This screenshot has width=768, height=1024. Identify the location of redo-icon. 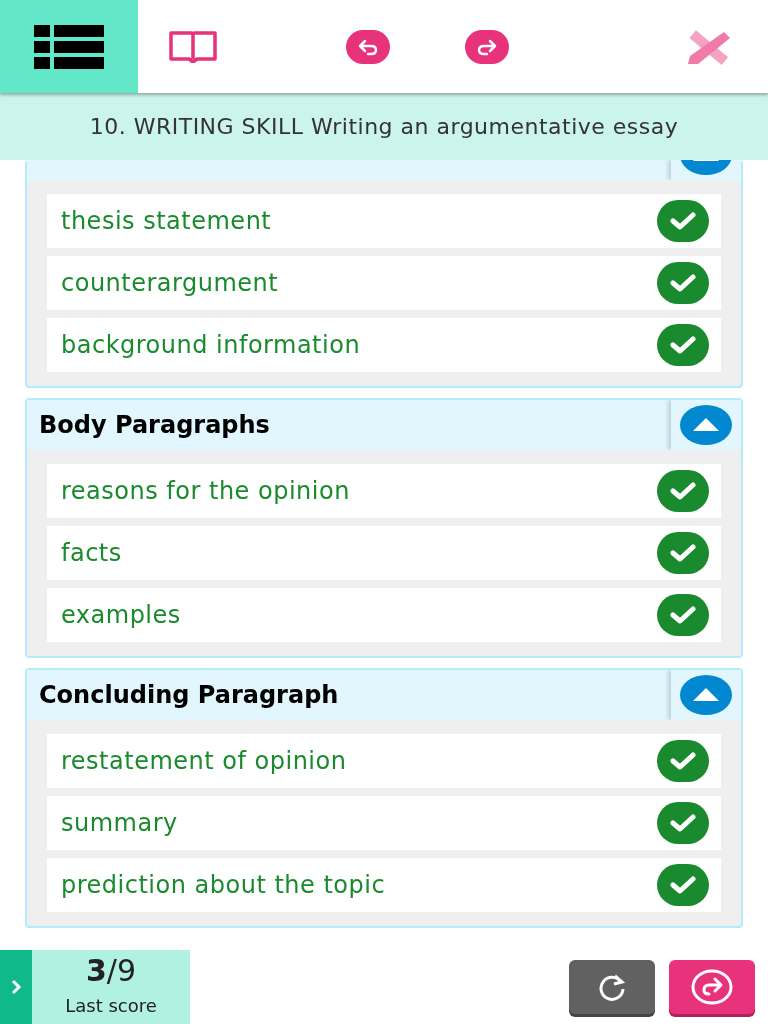
(487, 46).